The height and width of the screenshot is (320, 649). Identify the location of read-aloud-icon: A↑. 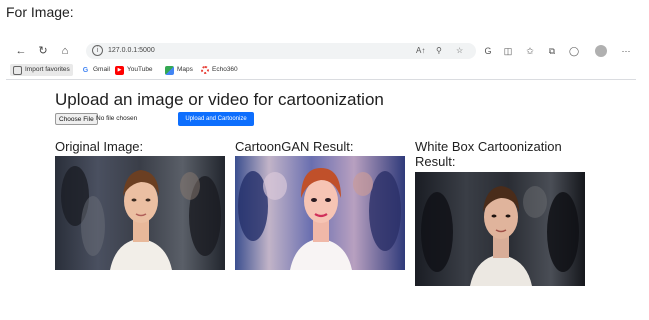
(420, 51).